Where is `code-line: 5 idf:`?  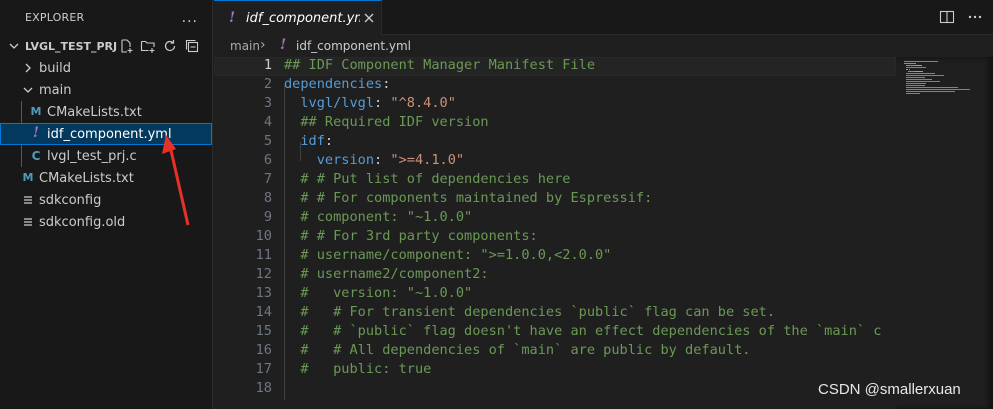 code-line: 5 idf: is located at coordinates (555, 142).